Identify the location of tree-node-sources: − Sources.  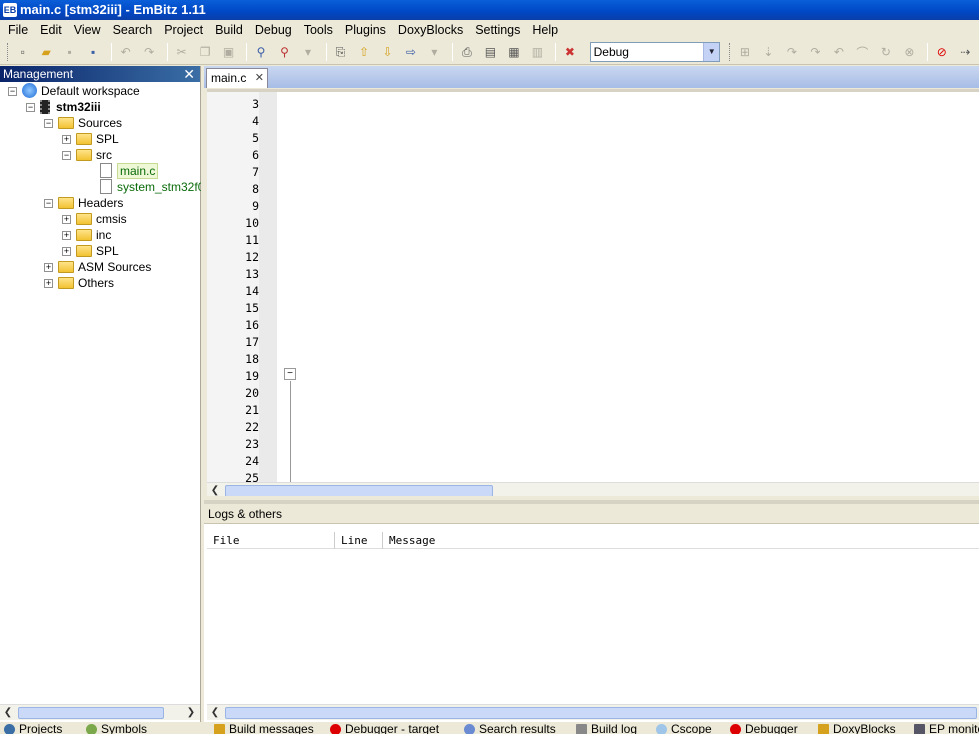
(83, 123).